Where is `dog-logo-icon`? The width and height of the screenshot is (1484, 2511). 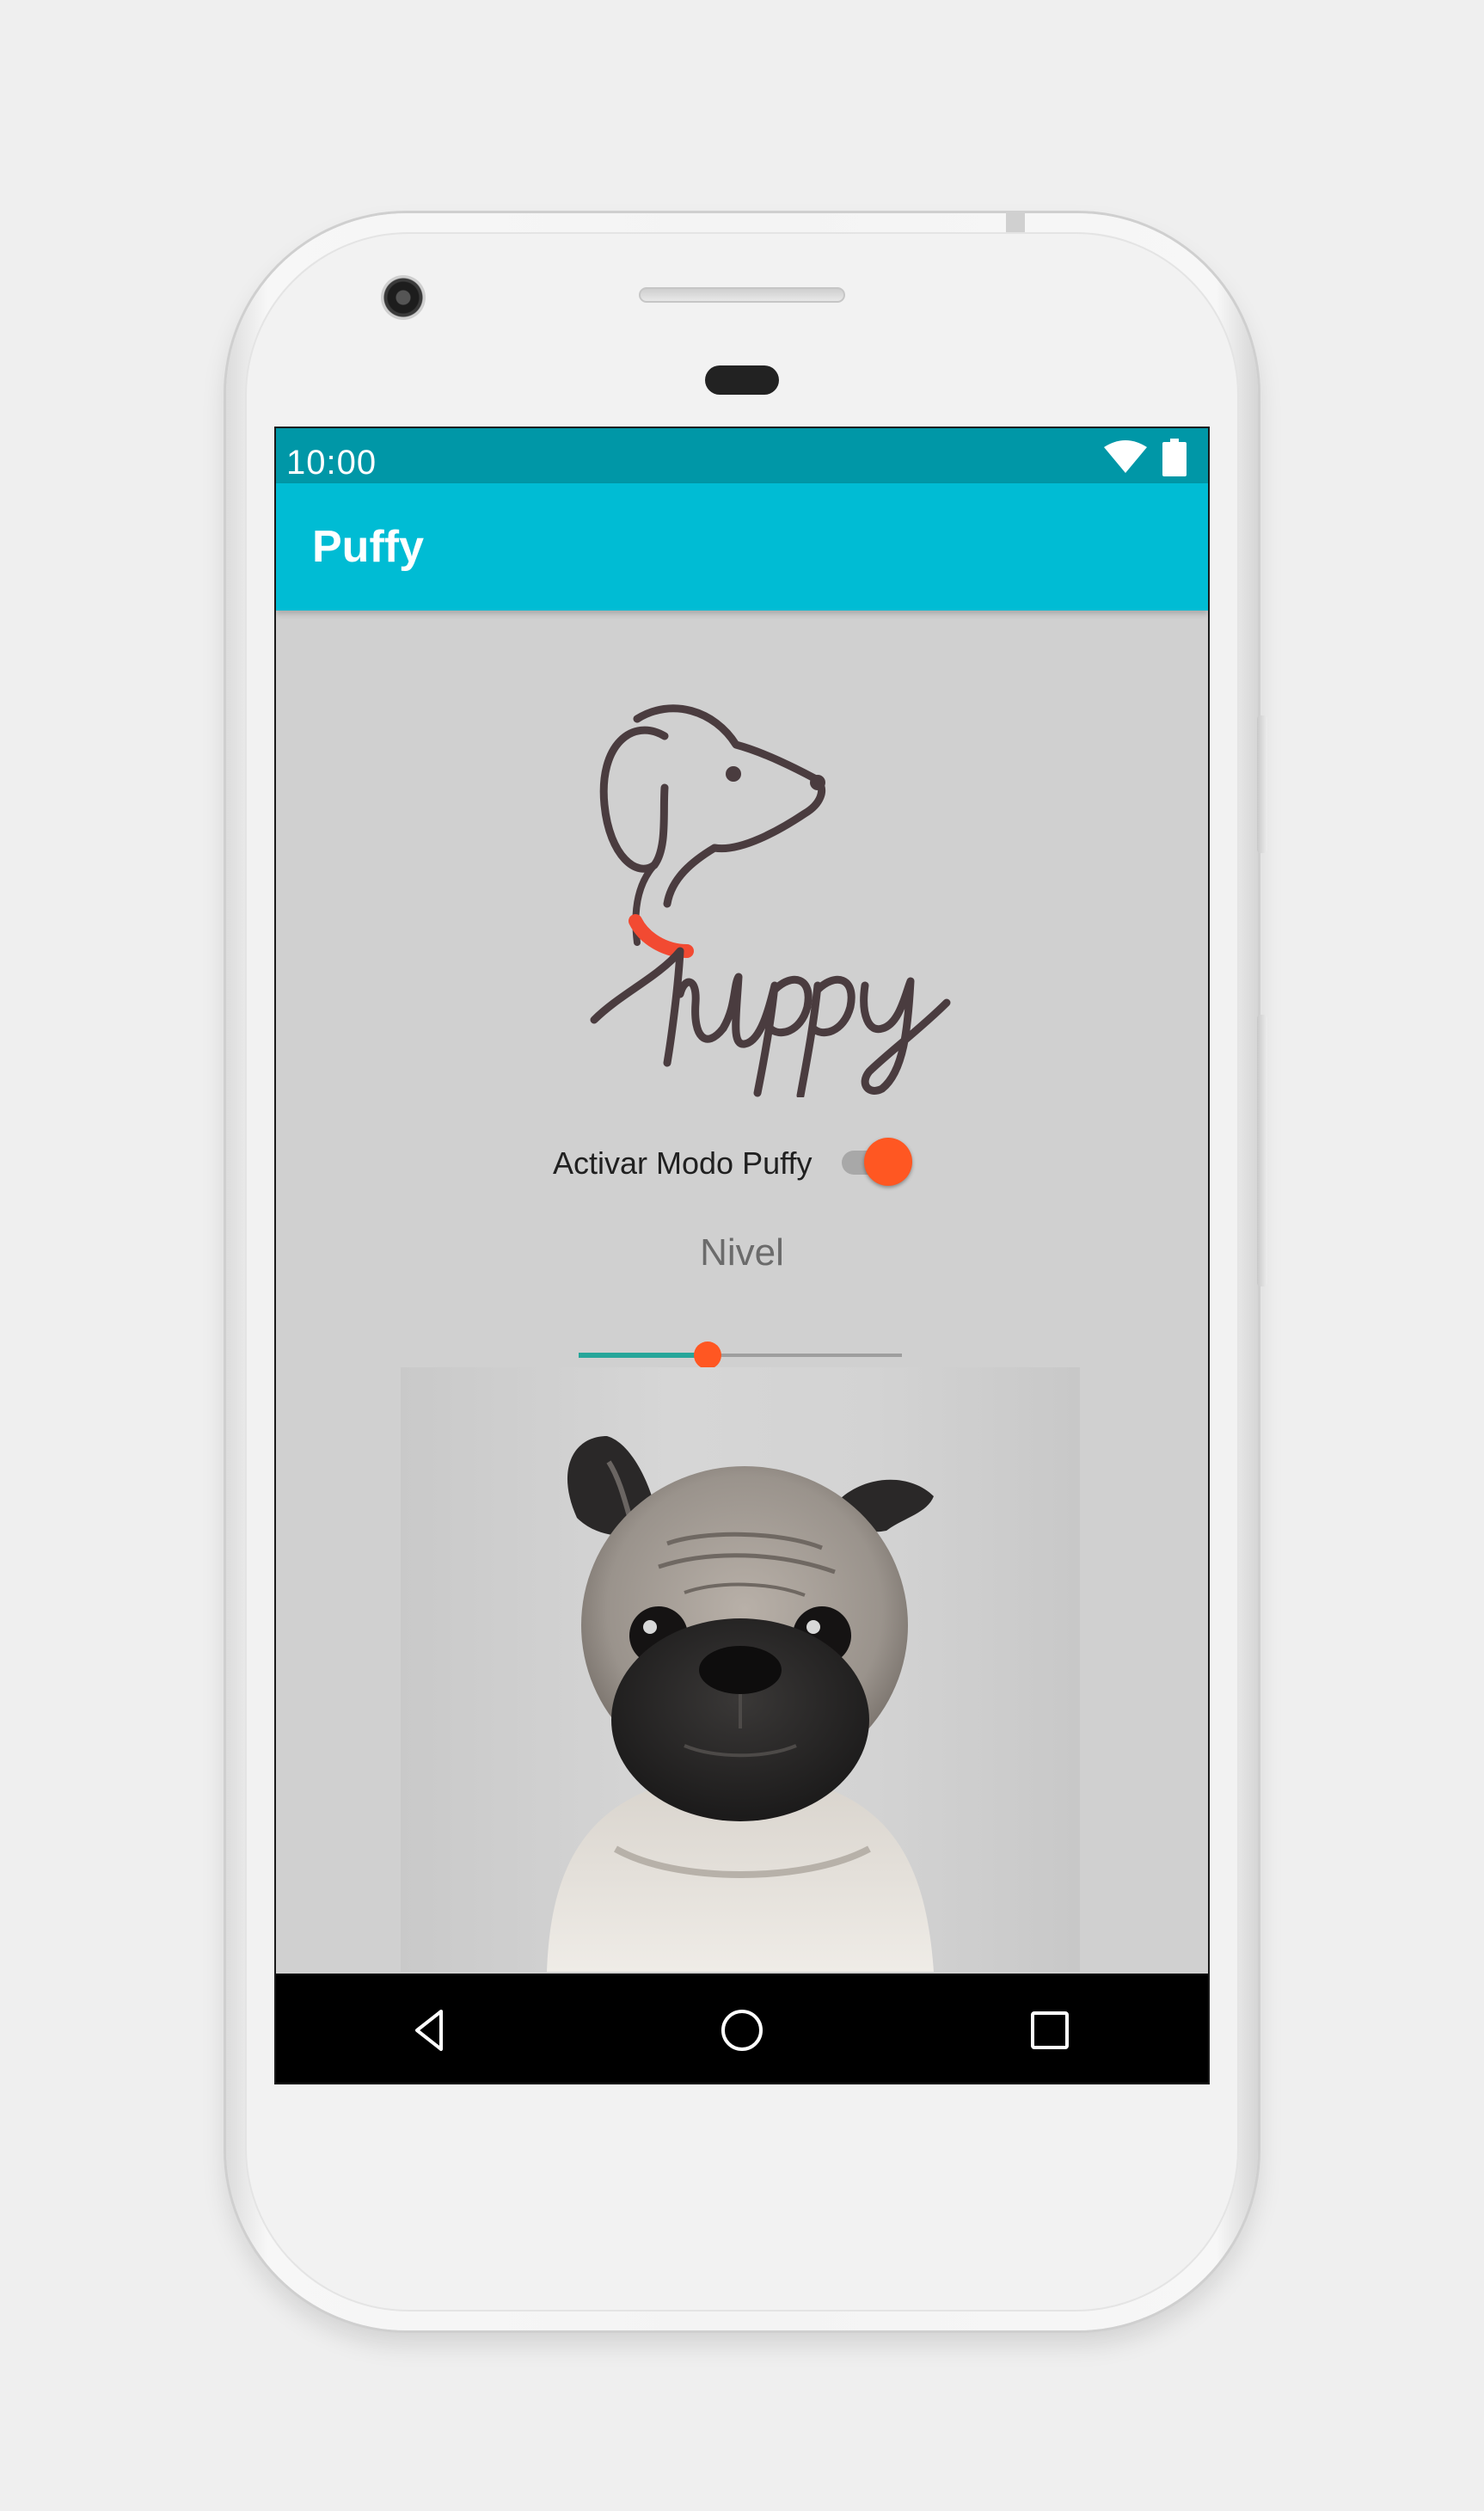
dog-logo-icon is located at coordinates (770, 900).